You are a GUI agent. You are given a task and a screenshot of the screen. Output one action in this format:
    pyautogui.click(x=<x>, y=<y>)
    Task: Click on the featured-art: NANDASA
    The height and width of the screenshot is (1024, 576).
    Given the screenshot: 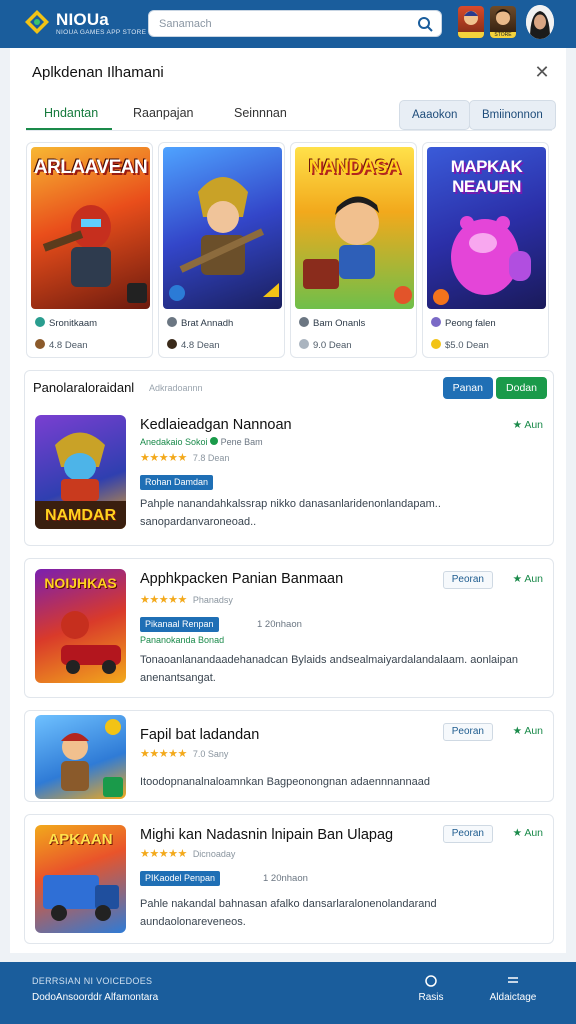 What is the action you would take?
    pyautogui.click(x=354, y=228)
    